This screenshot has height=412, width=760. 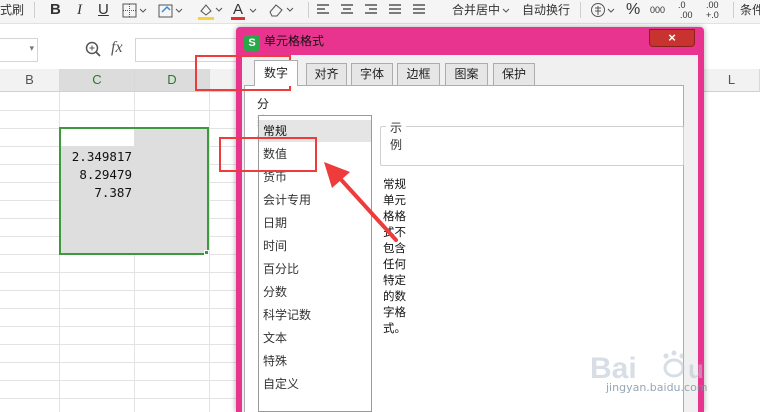 I want to click on border-icon, so click(x=137, y=11).